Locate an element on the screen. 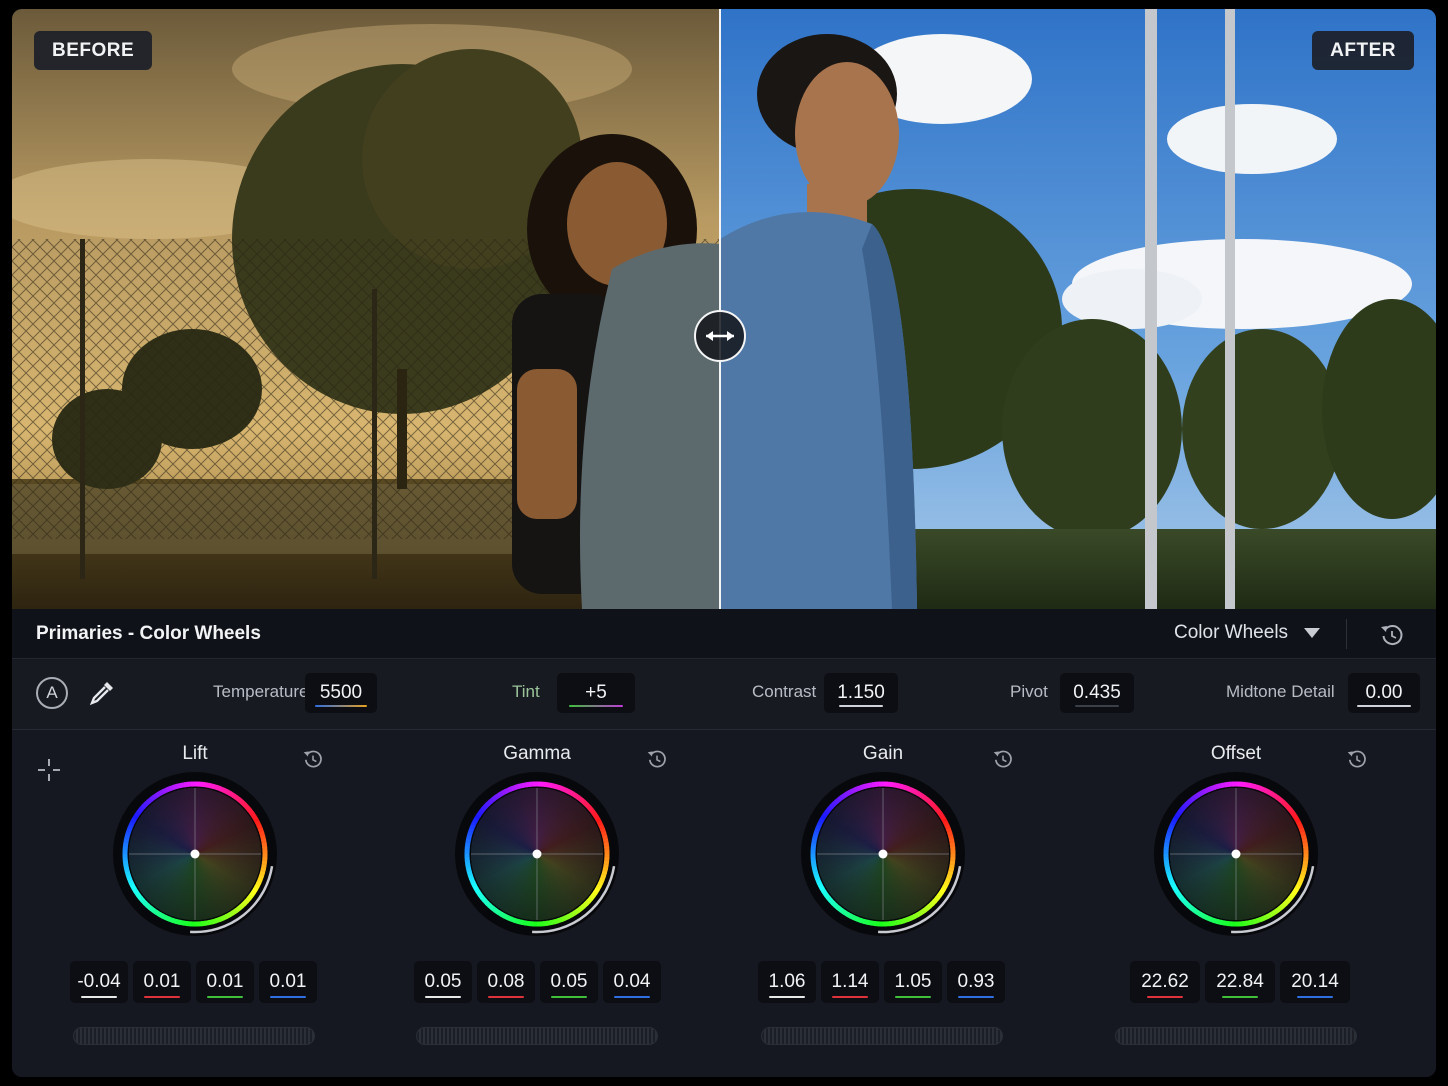  lift-red-field: 0.01 is located at coordinates (162, 982).